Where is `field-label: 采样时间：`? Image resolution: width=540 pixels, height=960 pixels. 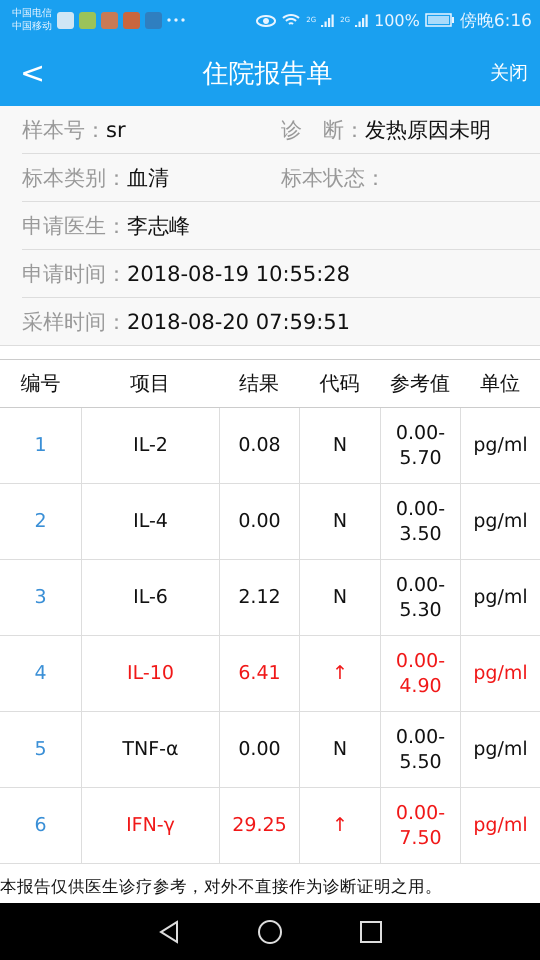 field-label: 采样时间： is located at coordinates (74, 322).